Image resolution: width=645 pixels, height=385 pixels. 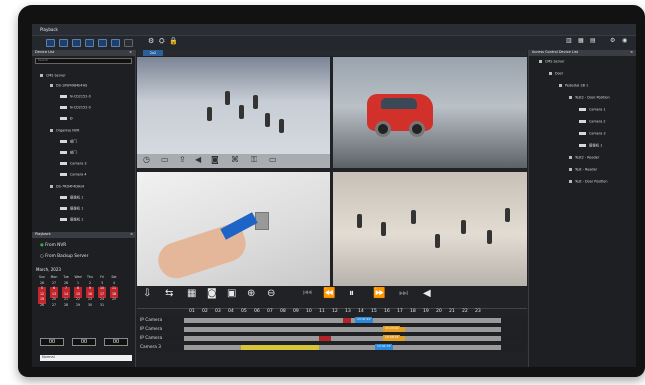 I want to click on device-list-header: Device List ×, so click(x=83, y=53).